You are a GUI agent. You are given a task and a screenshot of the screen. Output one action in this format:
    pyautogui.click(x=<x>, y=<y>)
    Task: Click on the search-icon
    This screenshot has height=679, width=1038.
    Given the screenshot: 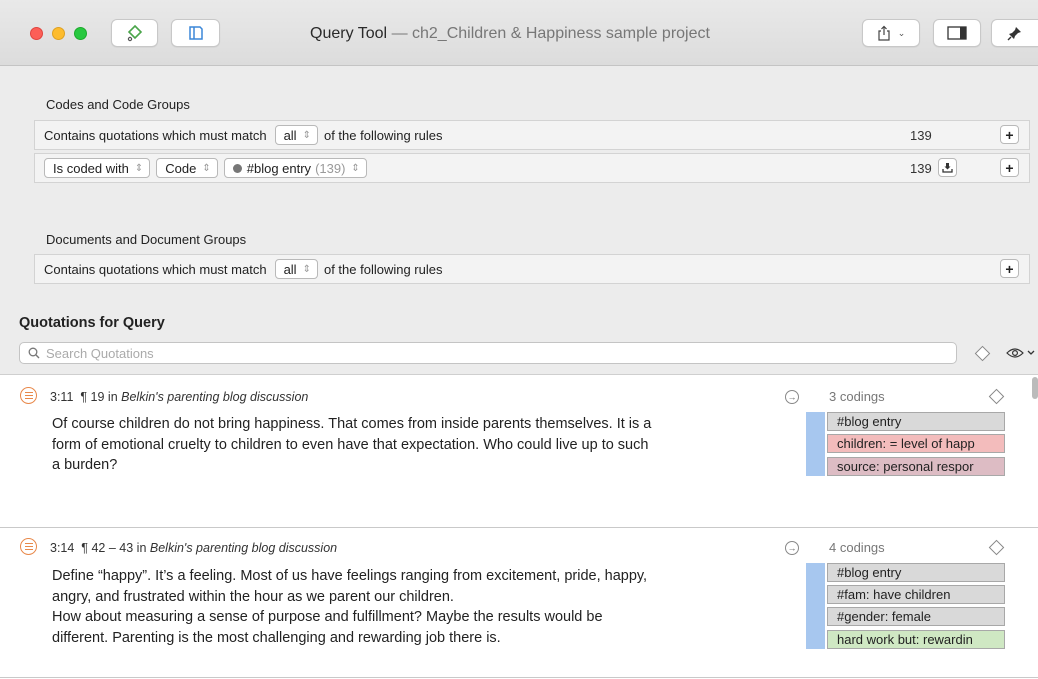 What is the action you would take?
    pyautogui.click(x=34, y=353)
    